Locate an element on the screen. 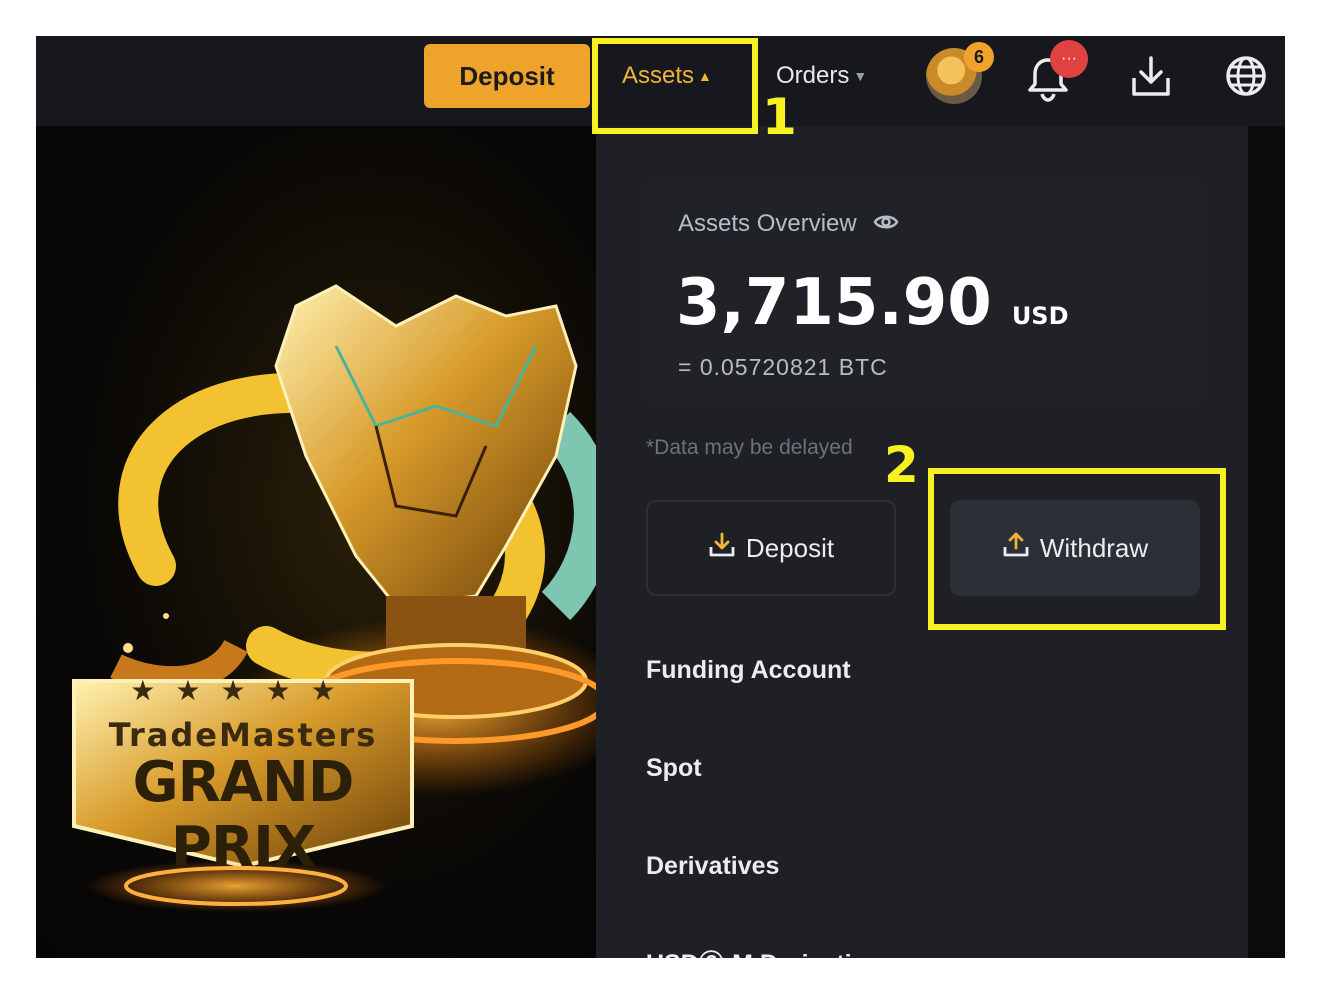 The image size is (1320, 994). dropdown-deposit-label: Deposit is located at coordinates (790, 547).